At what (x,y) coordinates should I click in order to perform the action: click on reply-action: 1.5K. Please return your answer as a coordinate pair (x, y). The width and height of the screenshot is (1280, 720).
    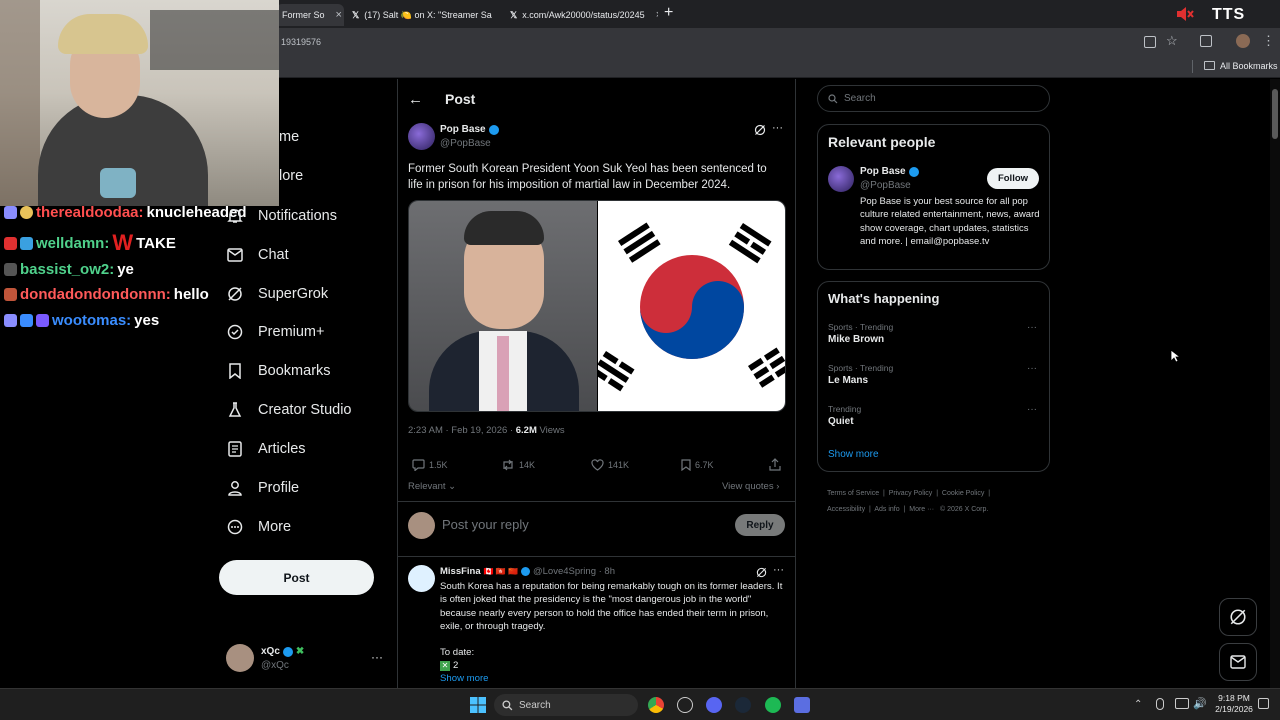
    Looking at the image, I should click on (430, 465).